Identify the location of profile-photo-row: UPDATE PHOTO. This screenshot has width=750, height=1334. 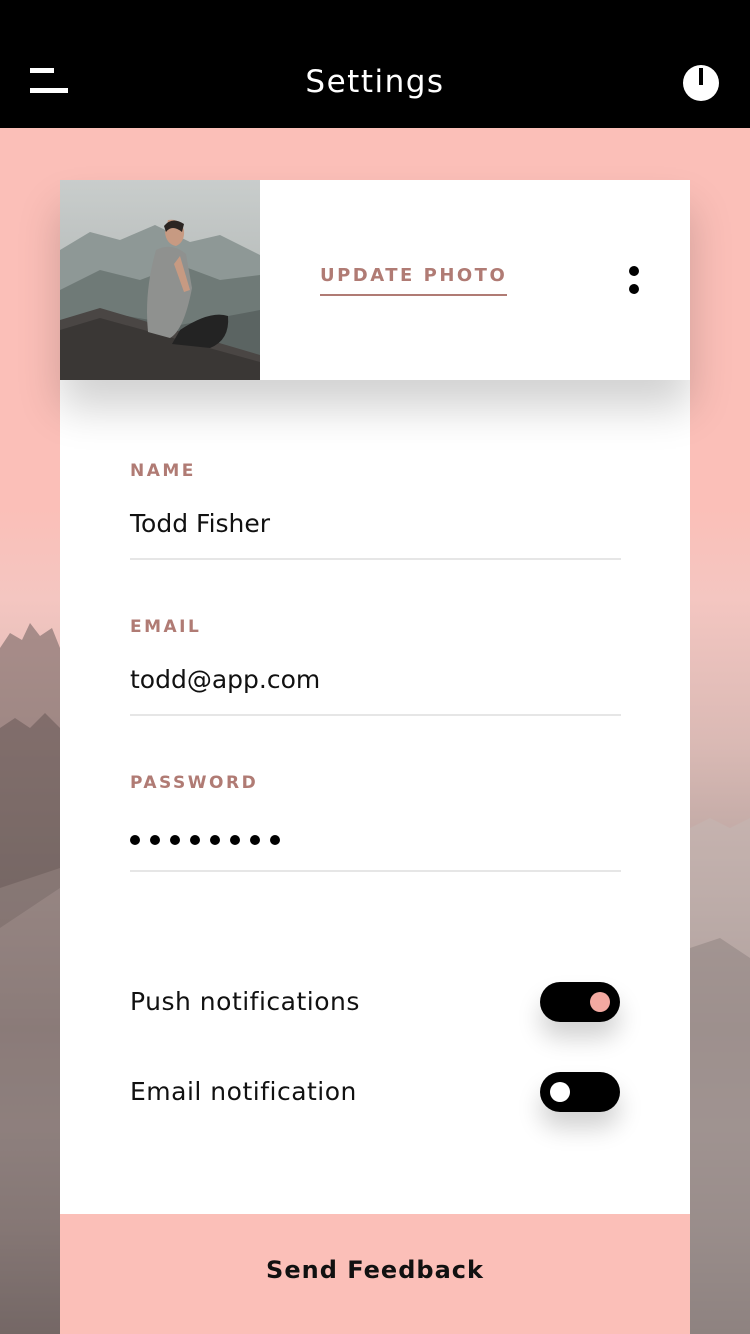
(375, 280).